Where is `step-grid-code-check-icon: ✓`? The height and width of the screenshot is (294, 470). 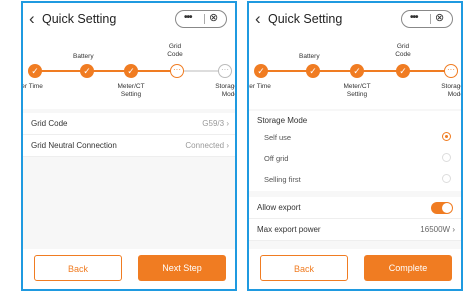 step-grid-code-check-icon: ✓ is located at coordinates (403, 71).